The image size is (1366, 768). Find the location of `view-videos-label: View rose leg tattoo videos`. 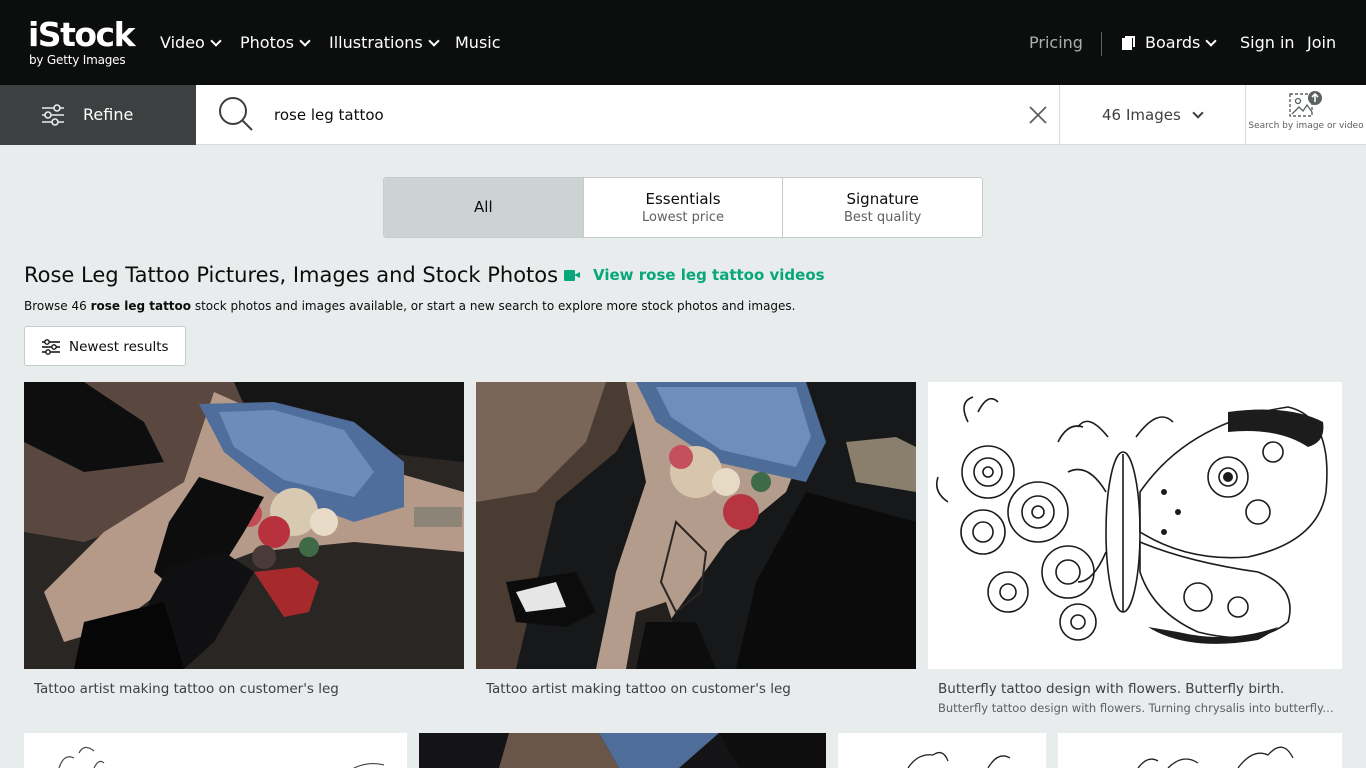

view-videos-label: View rose leg tattoo videos is located at coordinates (709, 275).